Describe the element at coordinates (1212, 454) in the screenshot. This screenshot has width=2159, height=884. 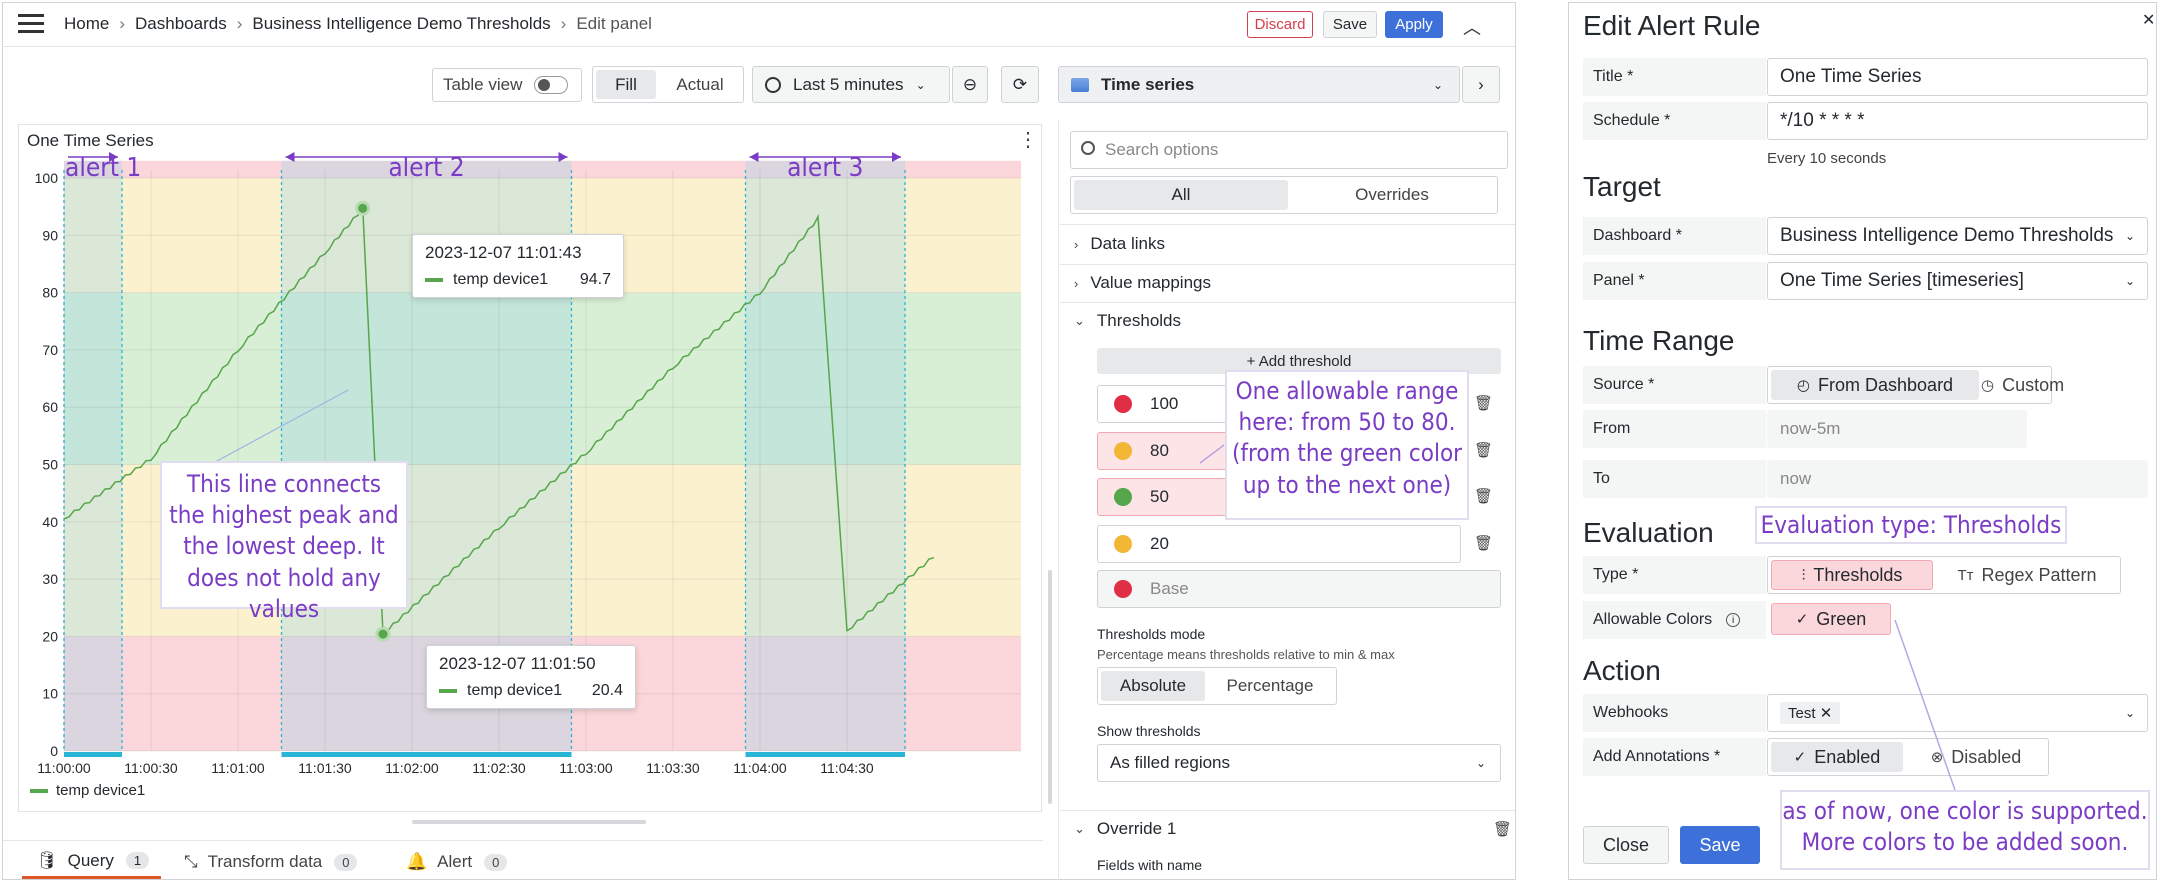
I see `range-note-connector` at that location.